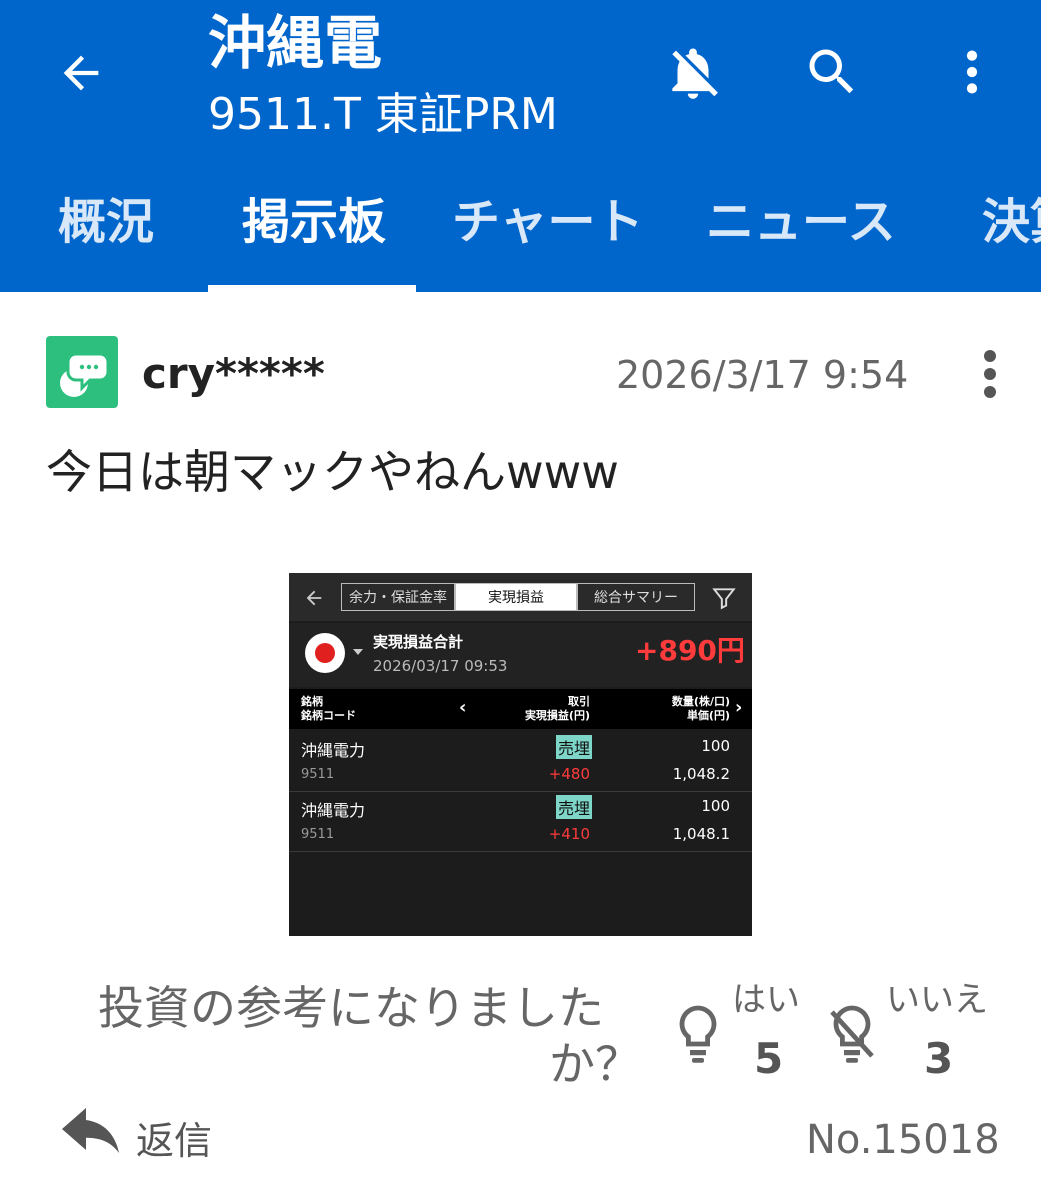  I want to click on feedback-question: 投資の参考になりました, so click(351, 1008).